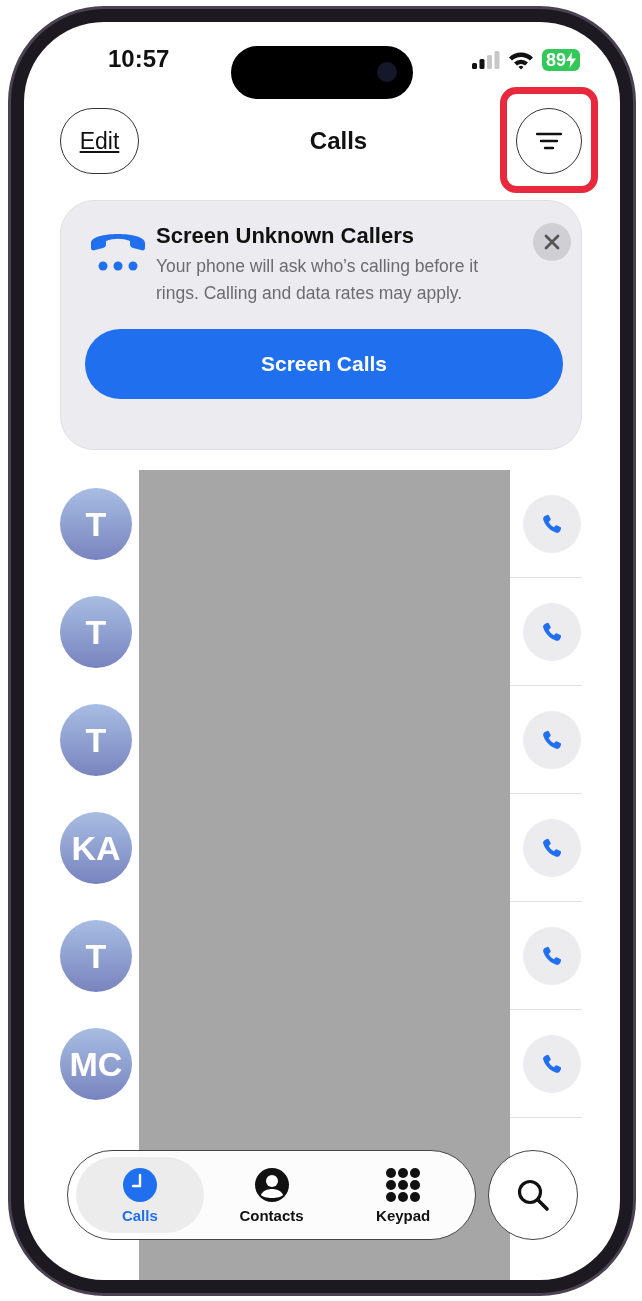  I want to click on battery-indicator: 89, so click(560, 60).